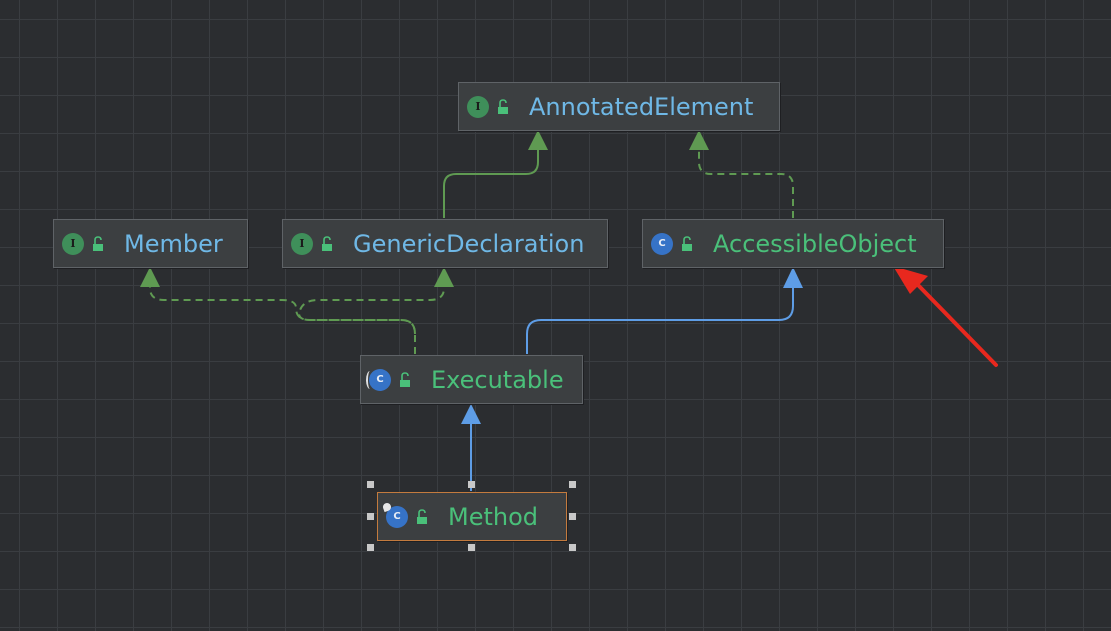 This screenshot has height=631, width=1111. What do you see at coordinates (371, 310) in the screenshot?
I see `edge-executable-genericdeclaration` at bounding box center [371, 310].